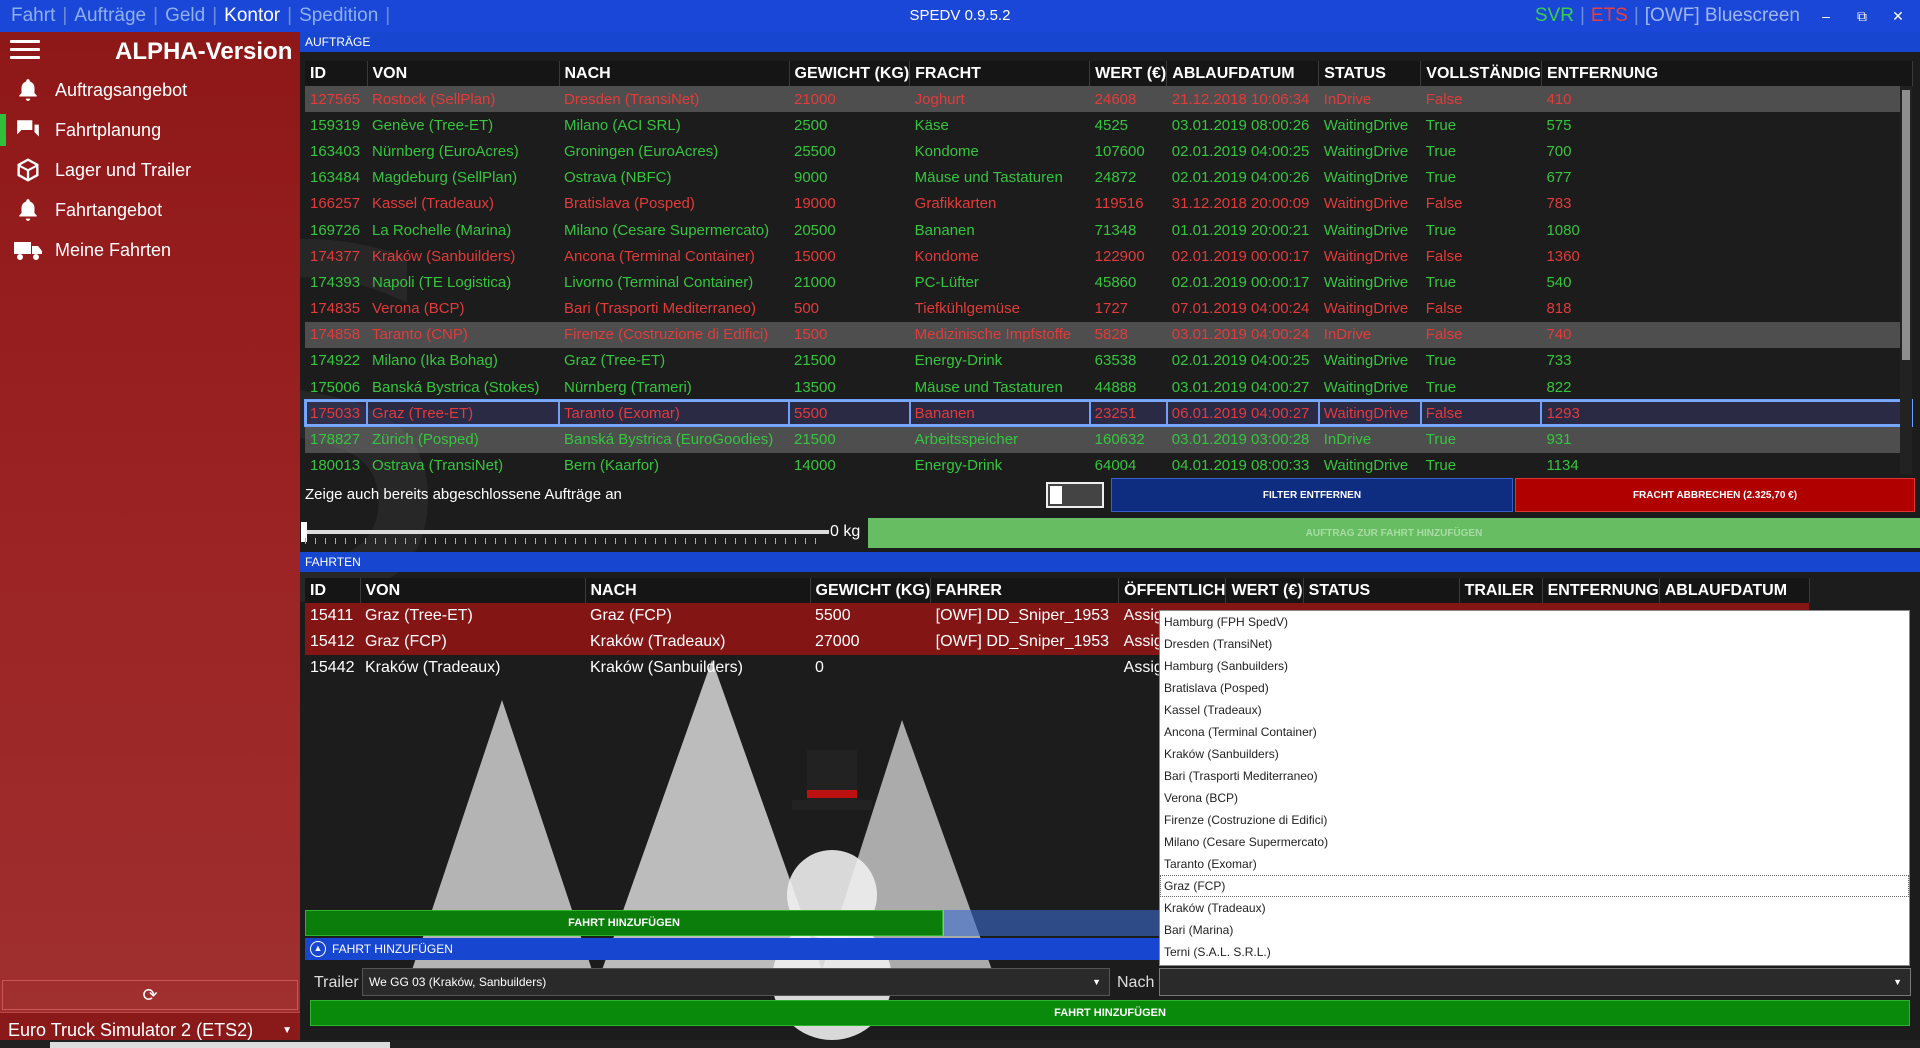  What do you see at coordinates (1609, 16) in the screenshot?
I see `server-ets: ETS` at bounding box center [1609, 16].